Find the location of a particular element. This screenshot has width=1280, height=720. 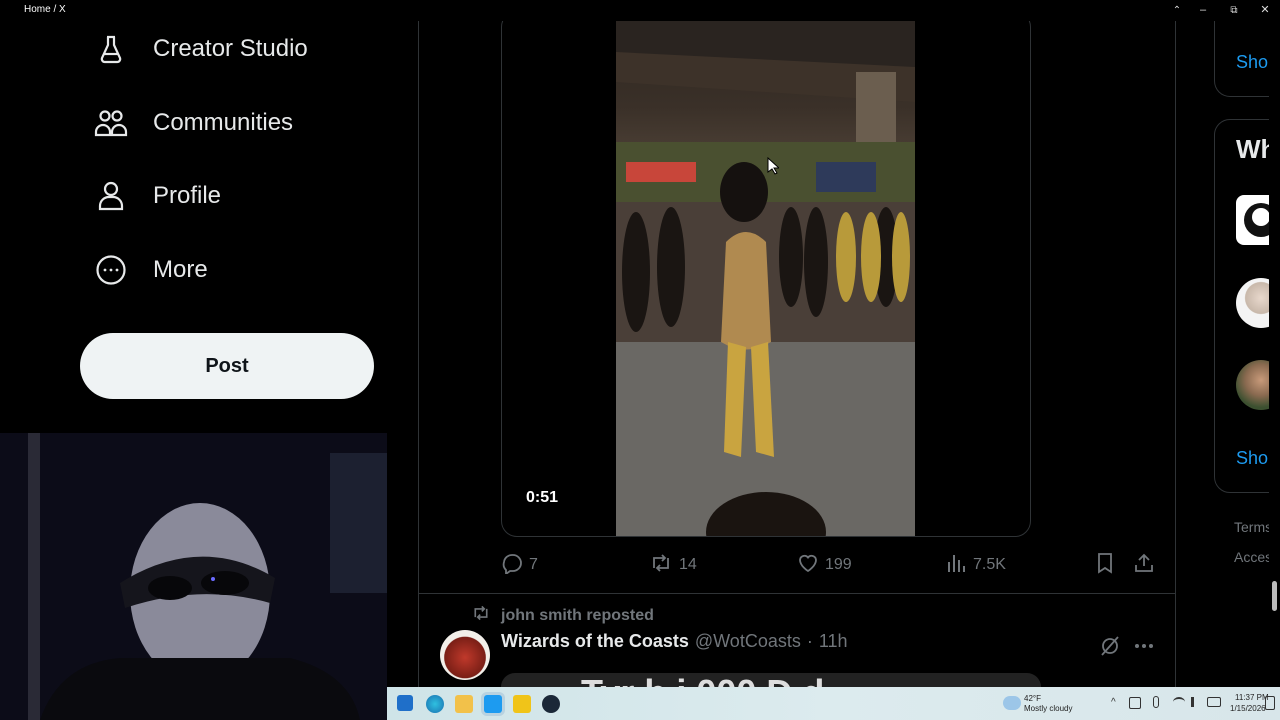

folder-icon is located at coordinates (464, 704).